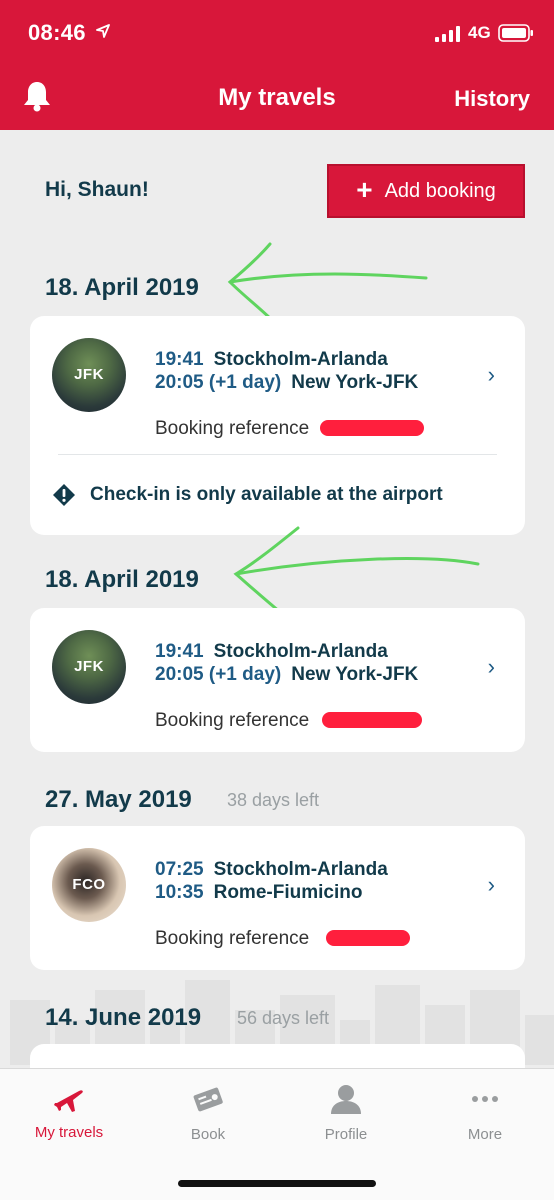 This screenshot has height=1200, width=554. What do you see at coordinates (515, 33) in the screenshot?
I see `battery-icon` at bounding box center [515, 33].